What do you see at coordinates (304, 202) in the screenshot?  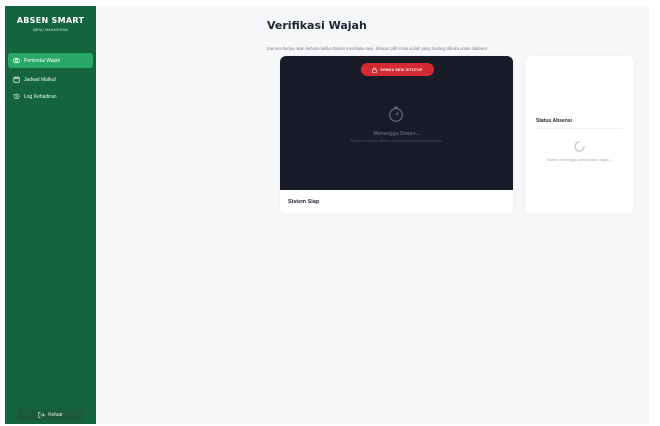 I see `system-status: Sistem Siap` at bounding box center [304, 202].